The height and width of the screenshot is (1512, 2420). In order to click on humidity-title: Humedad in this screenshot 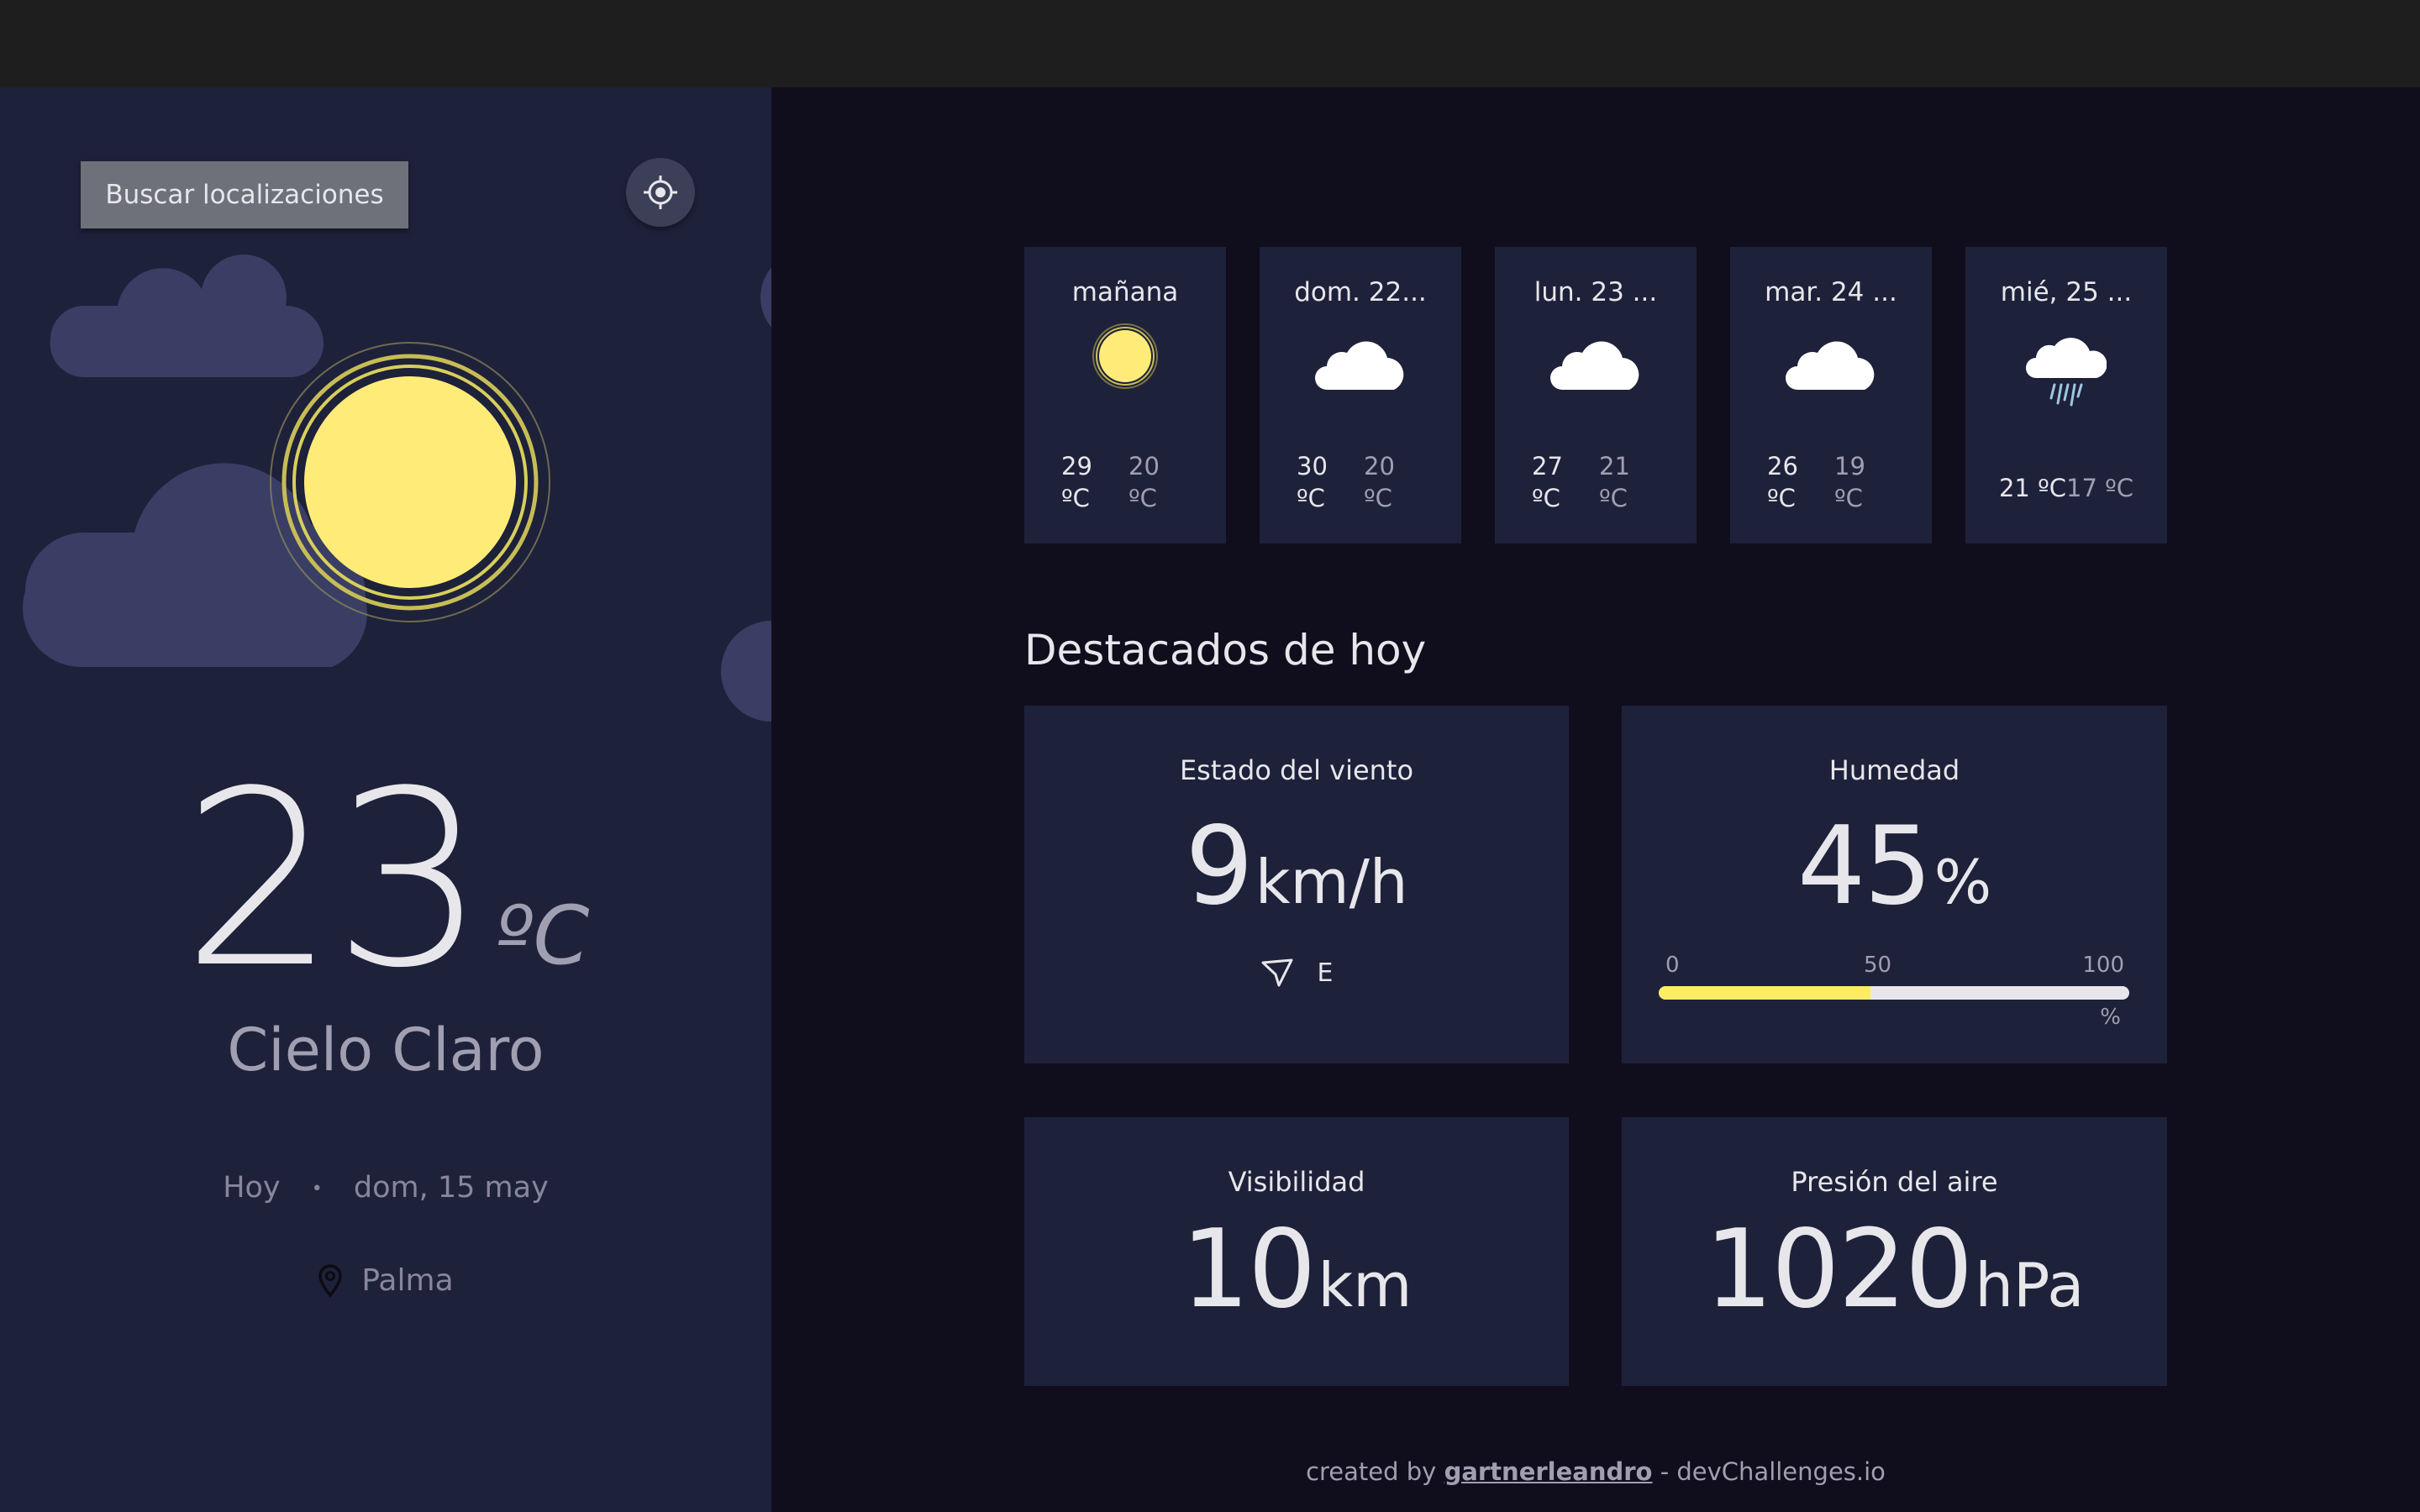, I will do `click(1894, 770)`.